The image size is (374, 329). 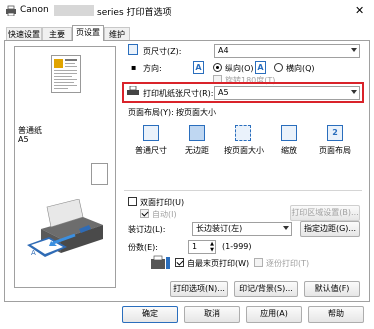 What do you see at coordinates (133, 49) in the screenshot?
I see `page-size-icon` at bounding box center [133, 49].